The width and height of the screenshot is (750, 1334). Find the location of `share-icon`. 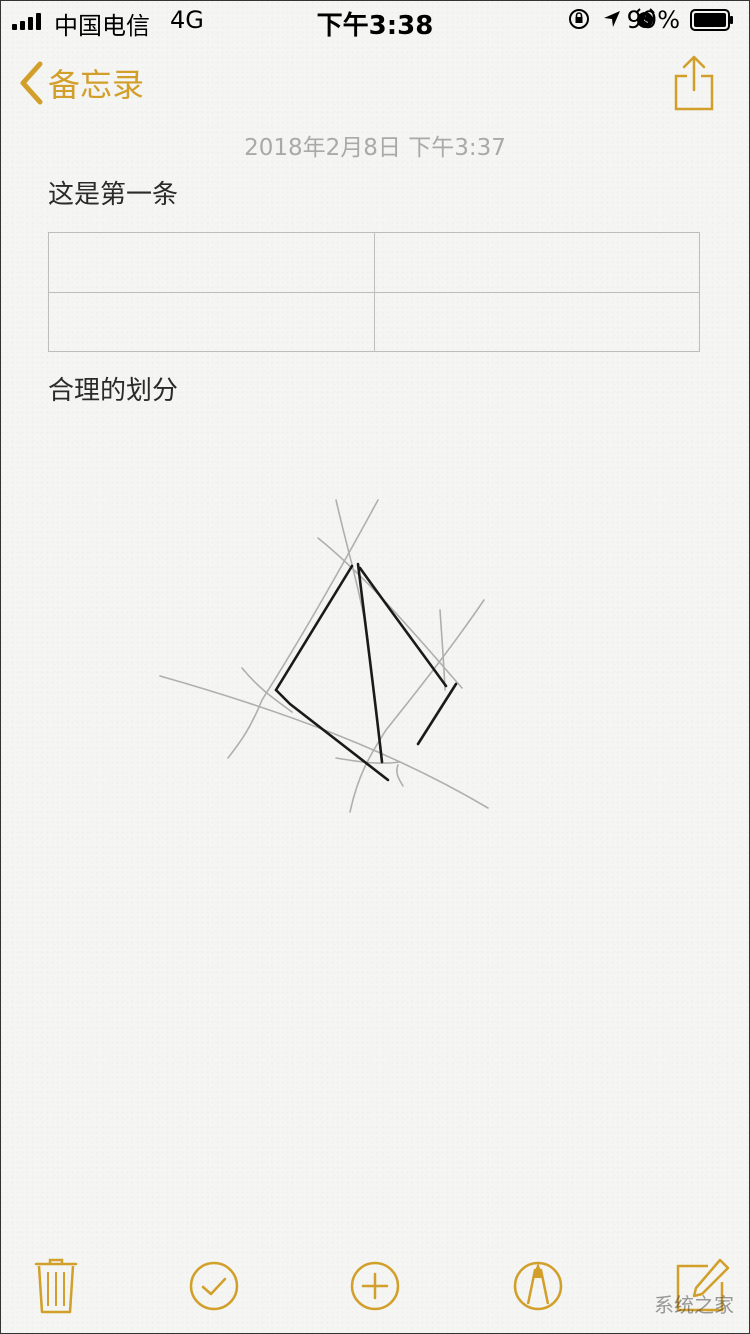

share-icon is located at coordinates (694, 83).